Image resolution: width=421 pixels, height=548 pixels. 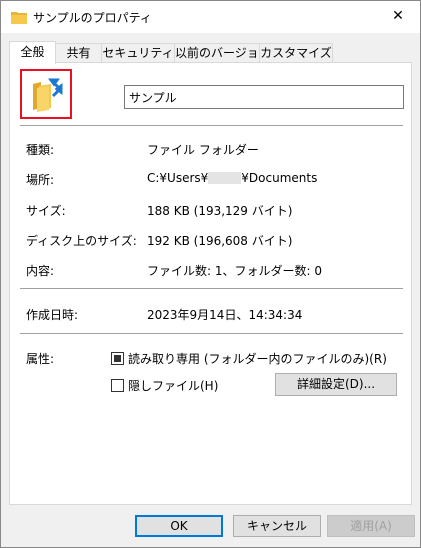 I want to click on created-value: 2023年9月14日、14:34:34, so click(x=225, y=315).